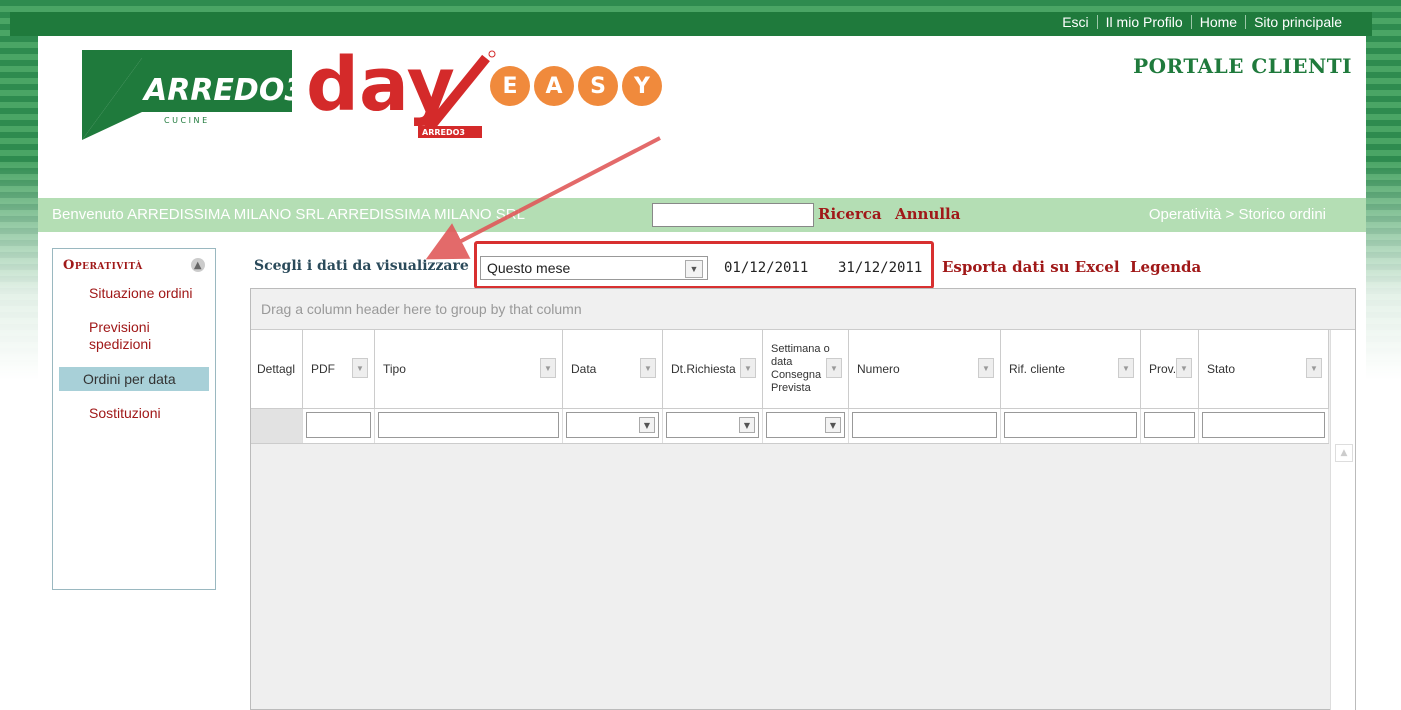 This screenshot has width=1401, height=710. What do you see at coordinates (613, 369) in the screenshot?
I see `column-header-data: Data ▼` at bounding box center [613, 369].